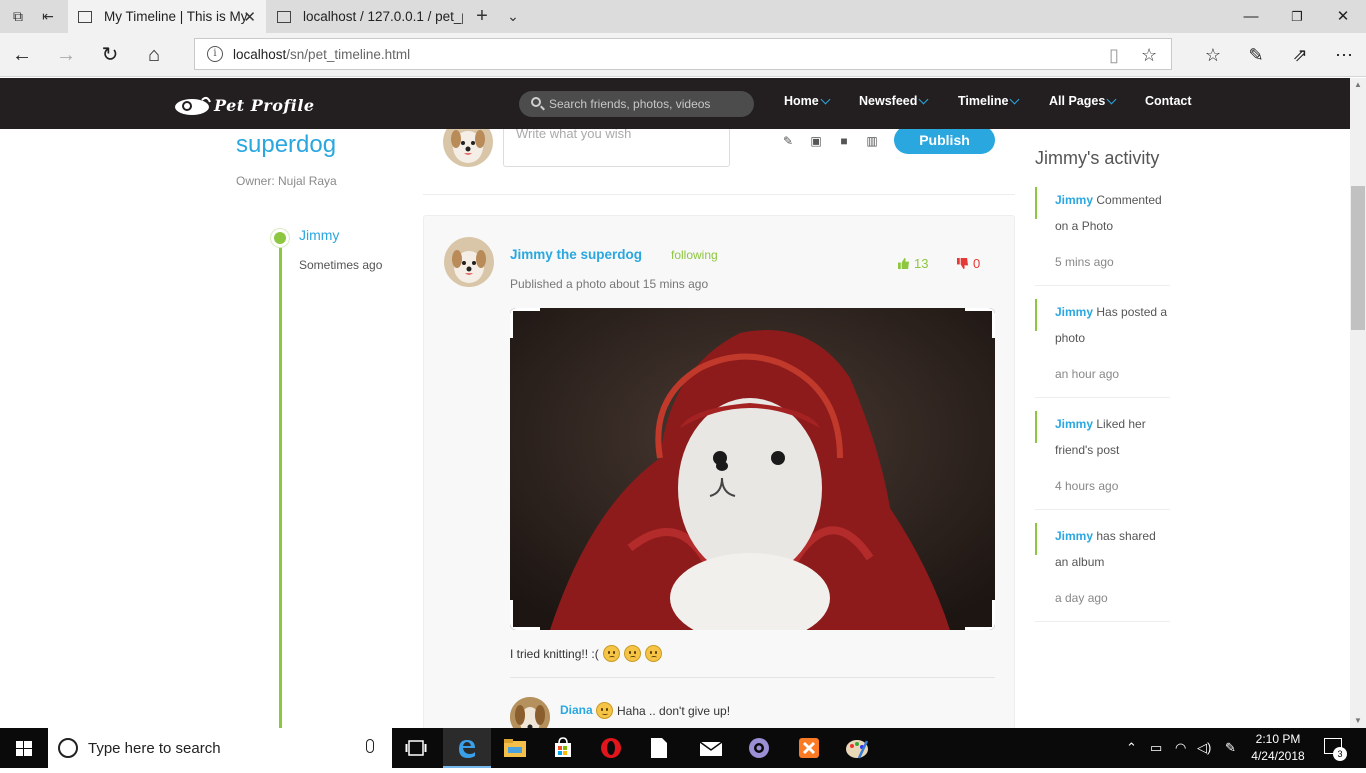  Describe the element at coordinates (649, 104) in the screenshot. I see `site-search-input` at that location.